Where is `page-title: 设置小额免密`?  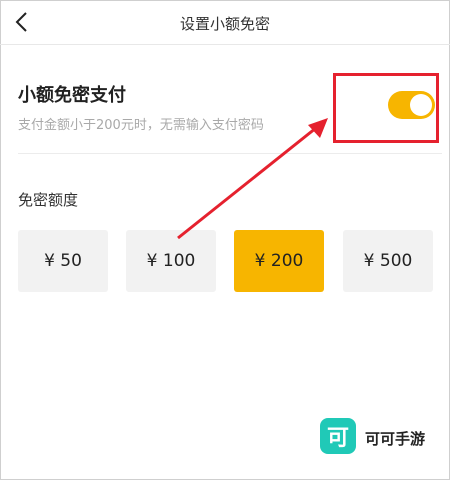
page-title: 设置小额免密 is located at coordinates (224, 24).